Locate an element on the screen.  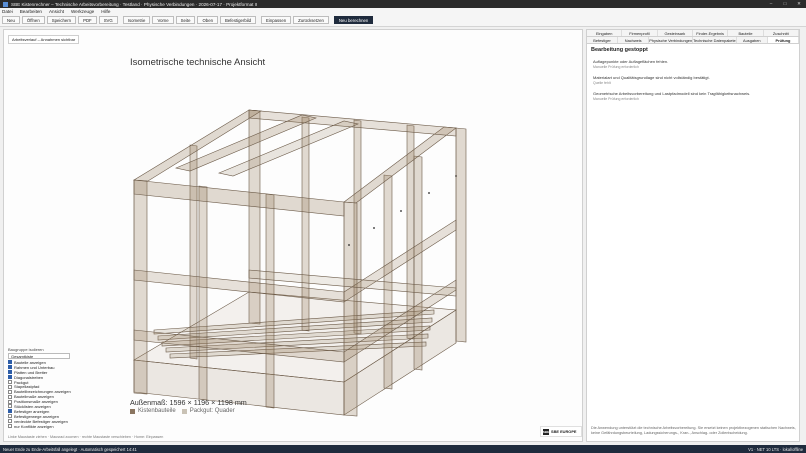
tab-ausgaben: Ausgaben is located at coordinates (752, 40).